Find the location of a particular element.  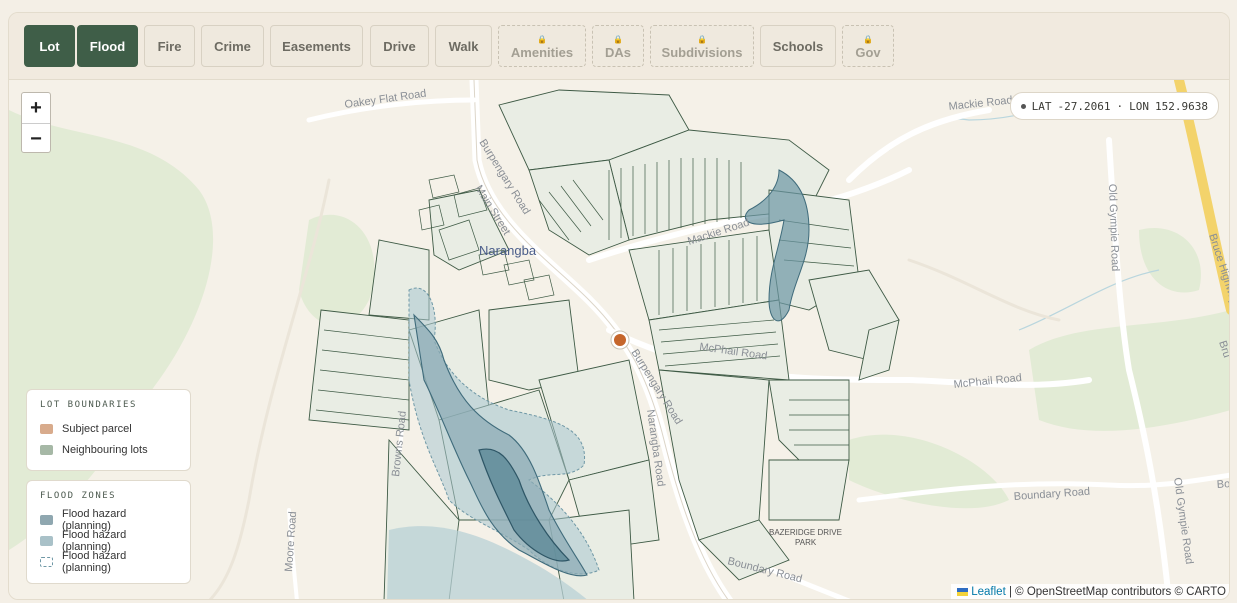

label-park: PARK is located at coordinates (806, 542).